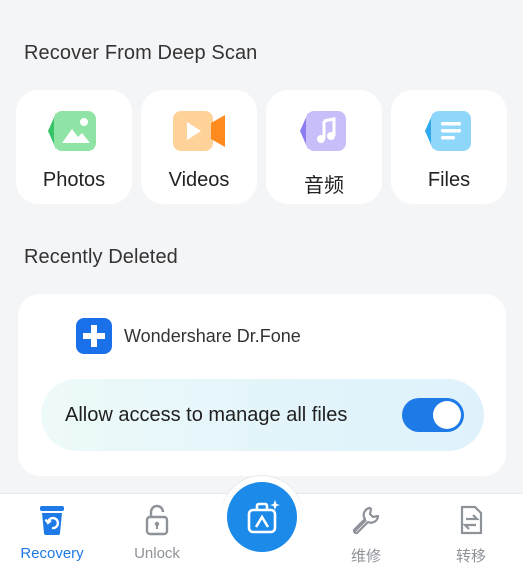 The width and height of the screenshot is (523, 575). I want to click on nav-label: 转移, so click(470, 556).